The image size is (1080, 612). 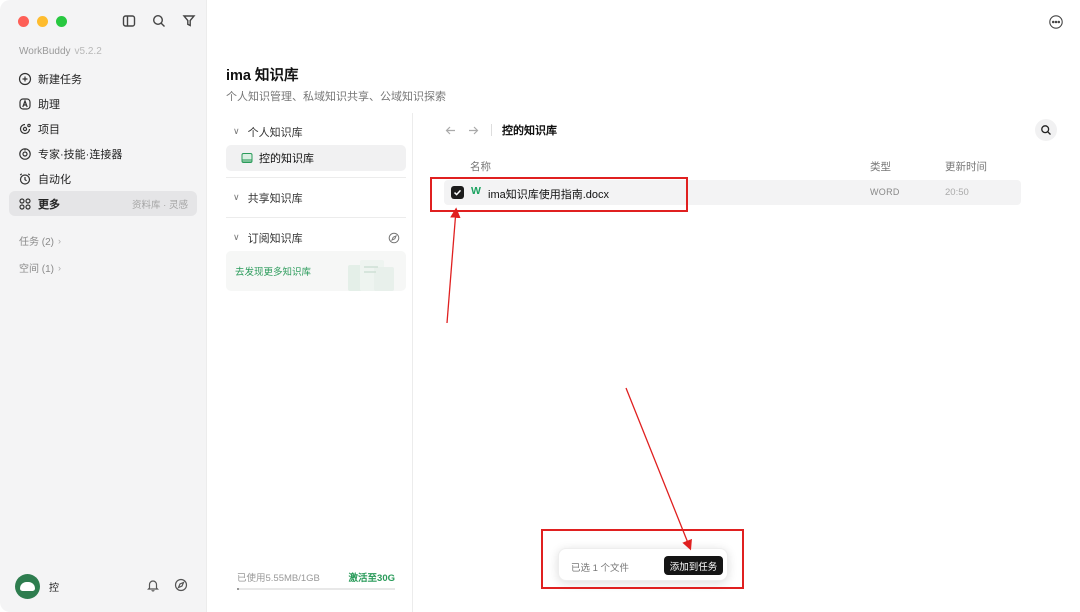 I want to click on sidebar-section-spaces: 空间 (1) ›, so click(x=40, y=268).